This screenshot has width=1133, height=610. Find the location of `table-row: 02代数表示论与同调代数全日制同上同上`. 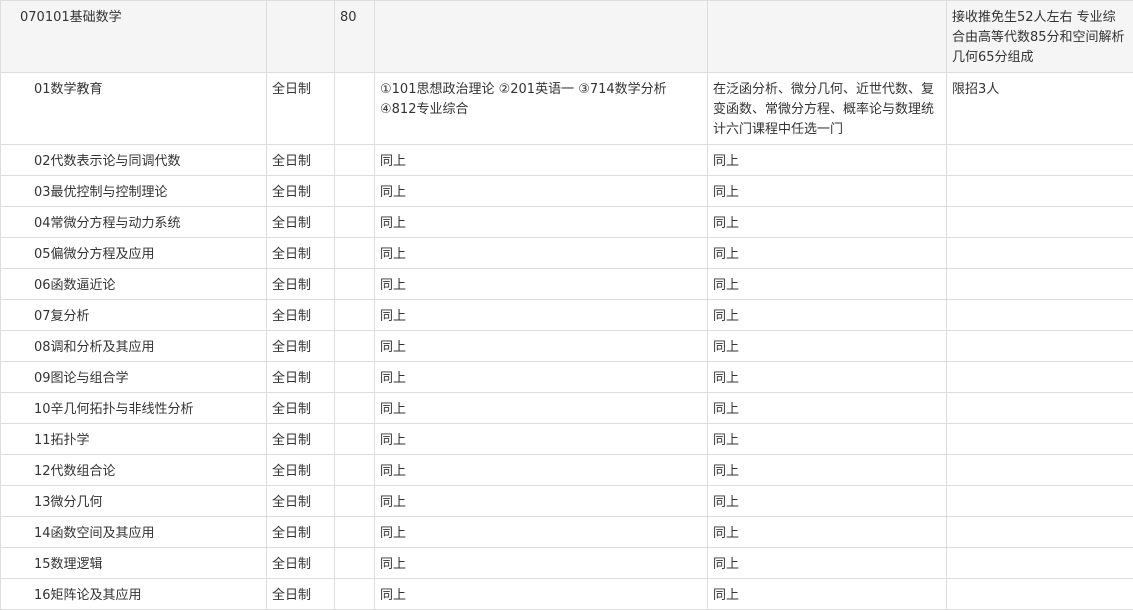

table-row: 02代数表示论与同调代数全日制同上同上 is located at coordinates (567, 160).